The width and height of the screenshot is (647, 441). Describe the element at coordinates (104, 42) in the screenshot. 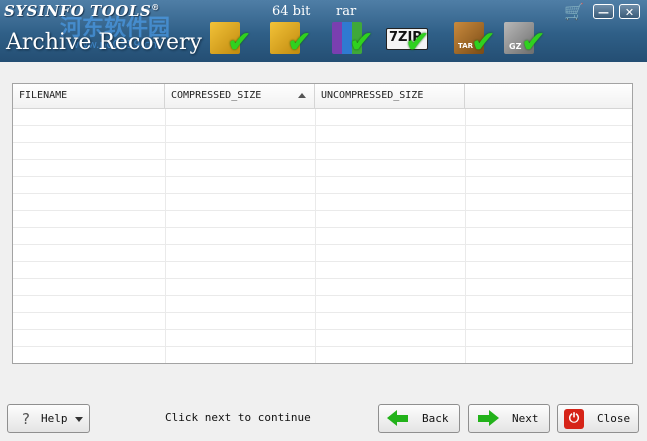

I see `app-title: Archive Recovery` at that location.